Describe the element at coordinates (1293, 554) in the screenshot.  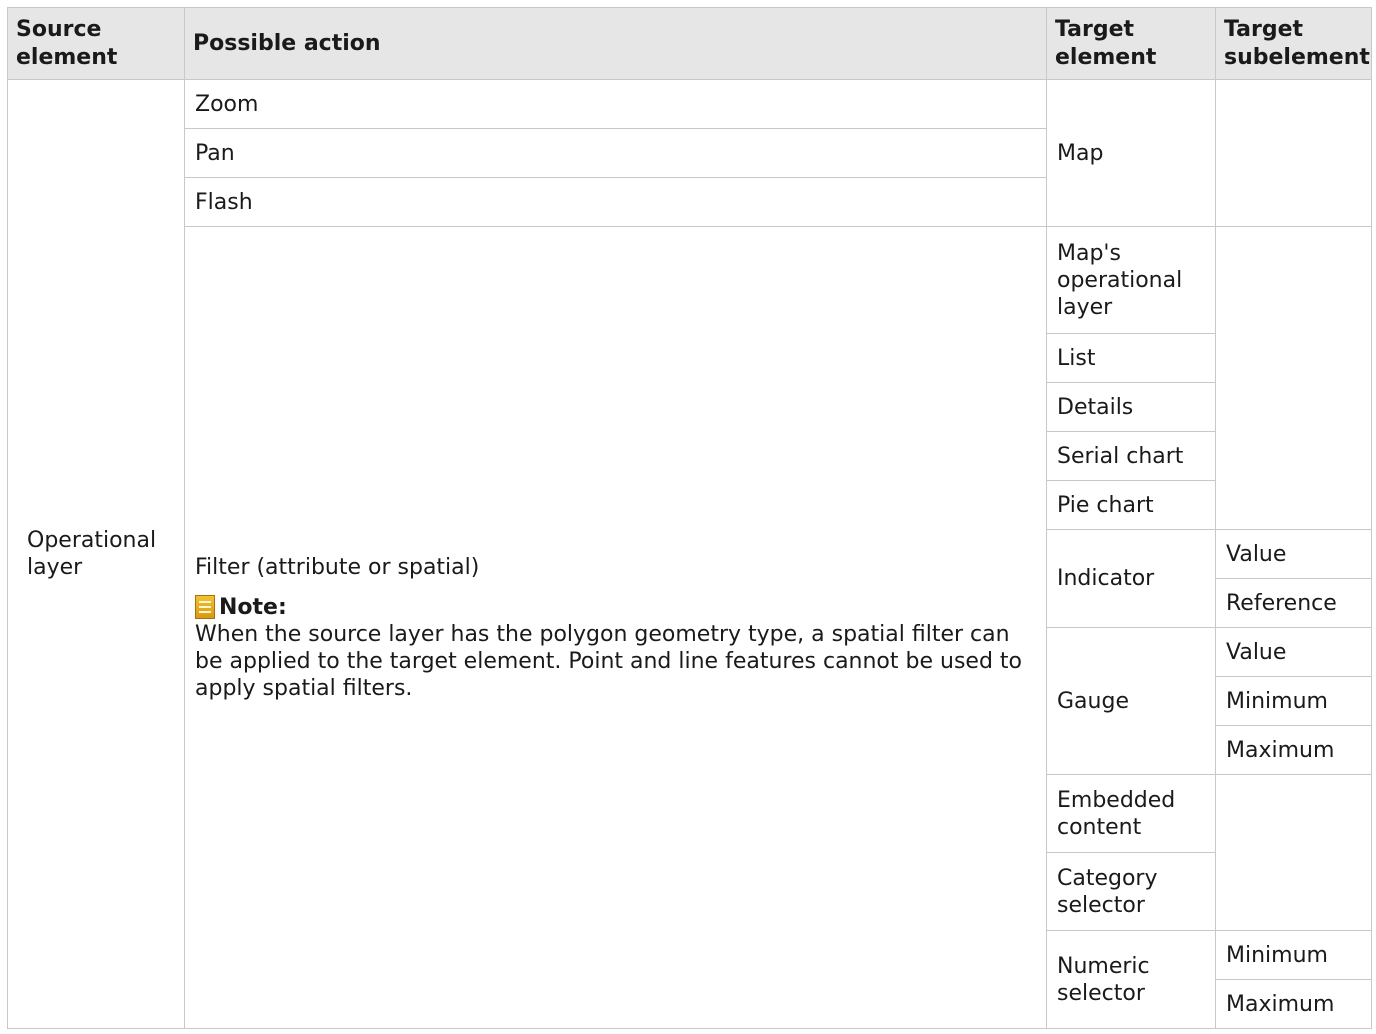
I see `subelement-indicator-value: Value` at that location.